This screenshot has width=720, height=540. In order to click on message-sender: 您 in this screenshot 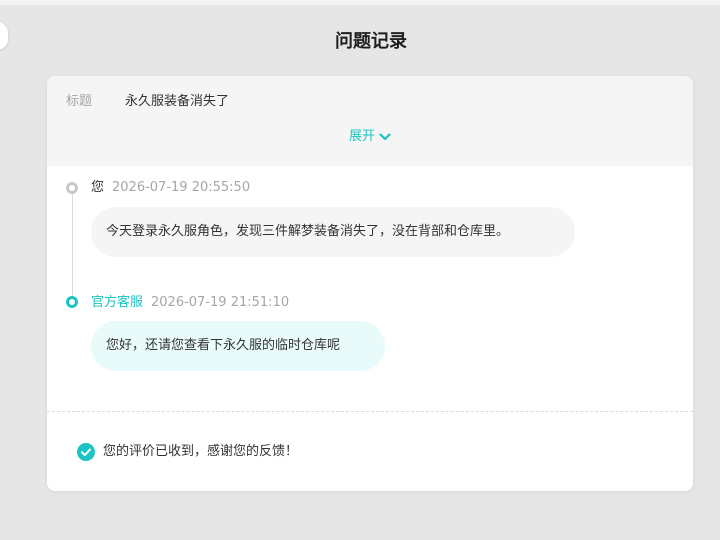, I will do `click(98, 187)`.